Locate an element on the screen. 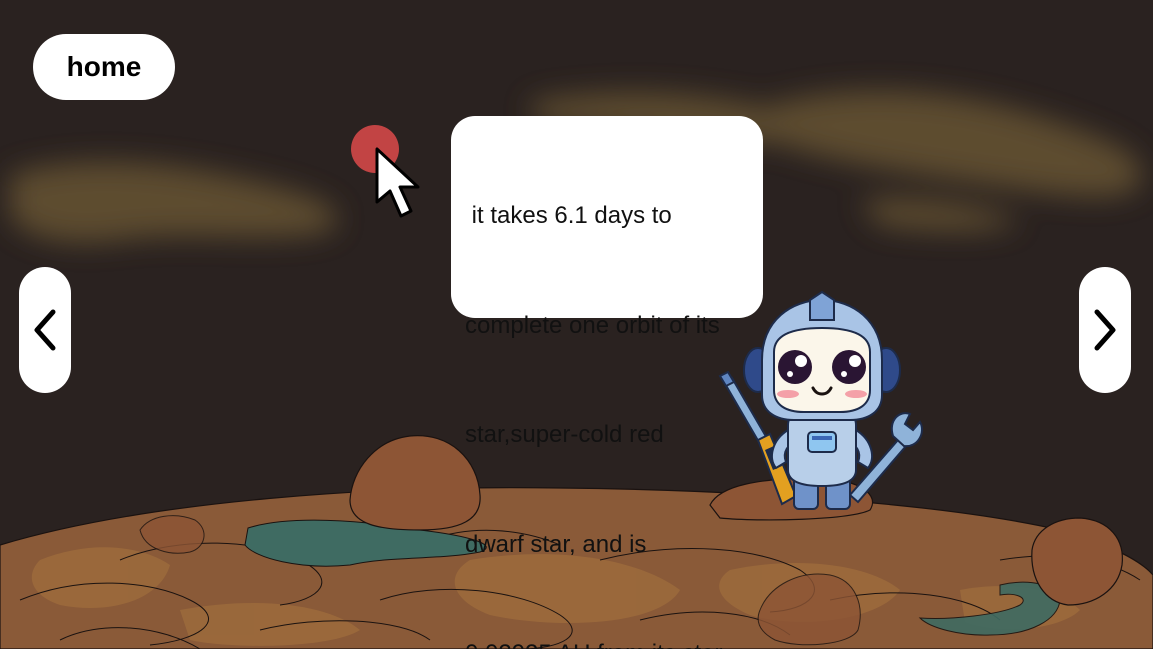  chevron-right-icon is located at coordinates (1105, 330).